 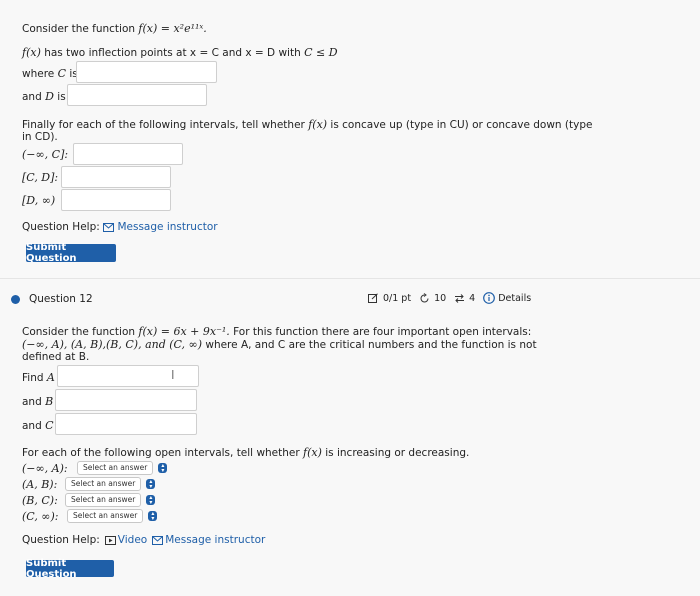 I want to click on q12-title: Question 12, so click(x=61, y=299).